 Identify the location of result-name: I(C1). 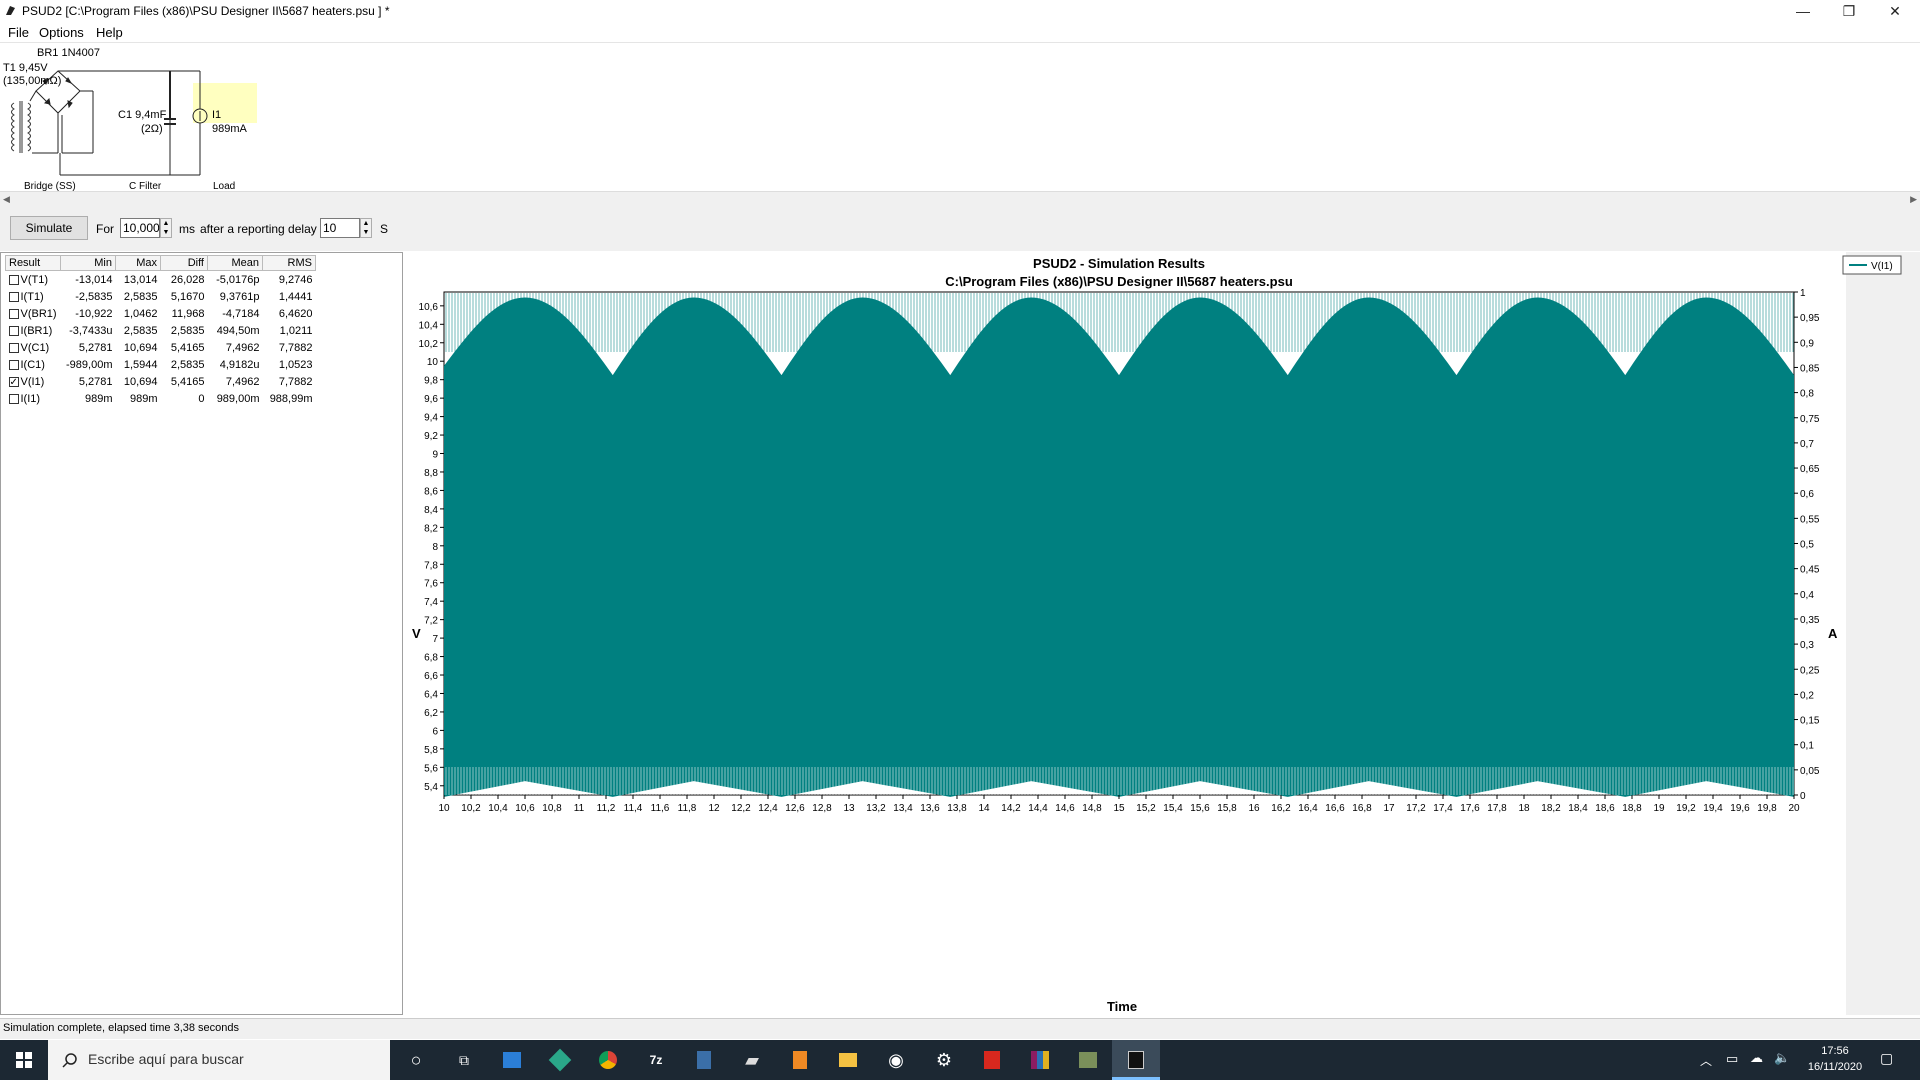
(32, 364).